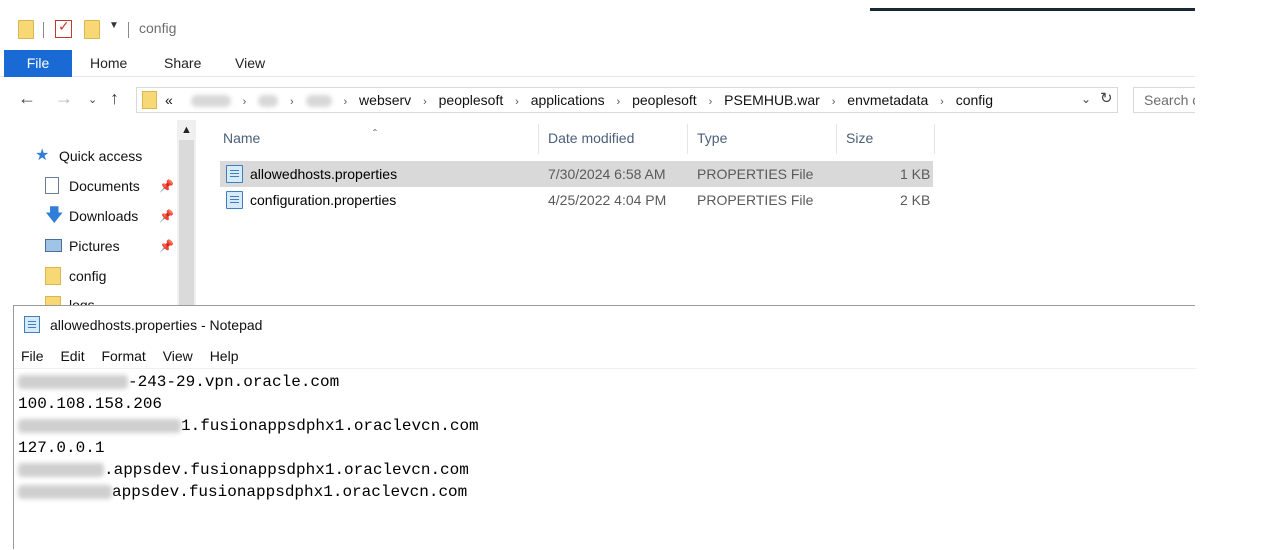  I want to click on nav-item-quick-access: ★ Quick access, so click(88, 156).